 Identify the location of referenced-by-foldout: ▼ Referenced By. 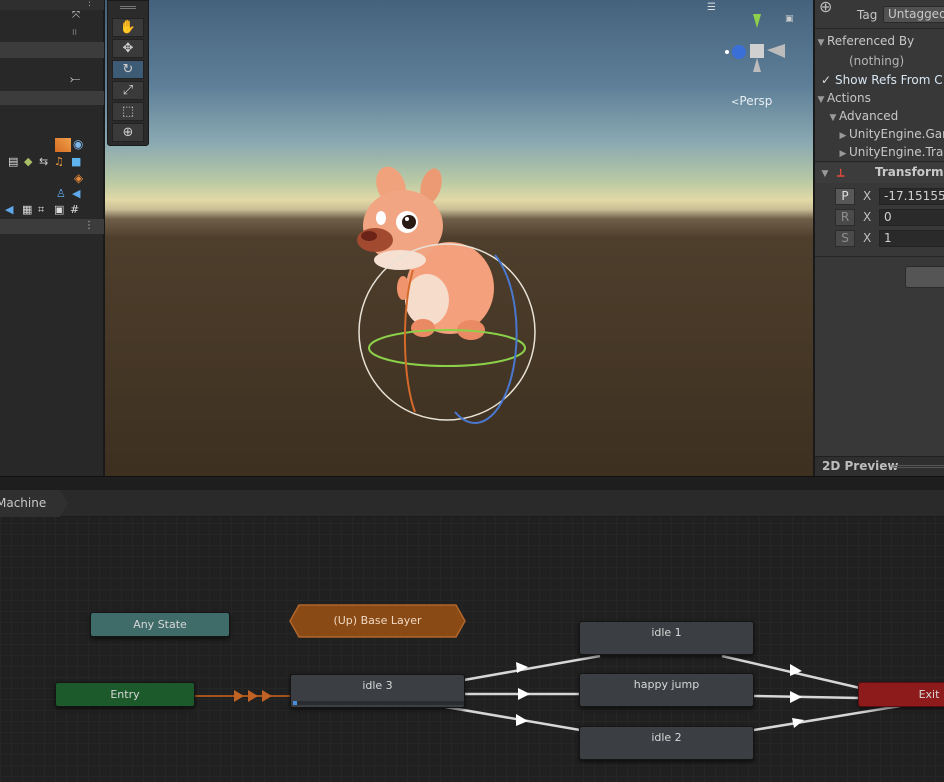
(879, 41).